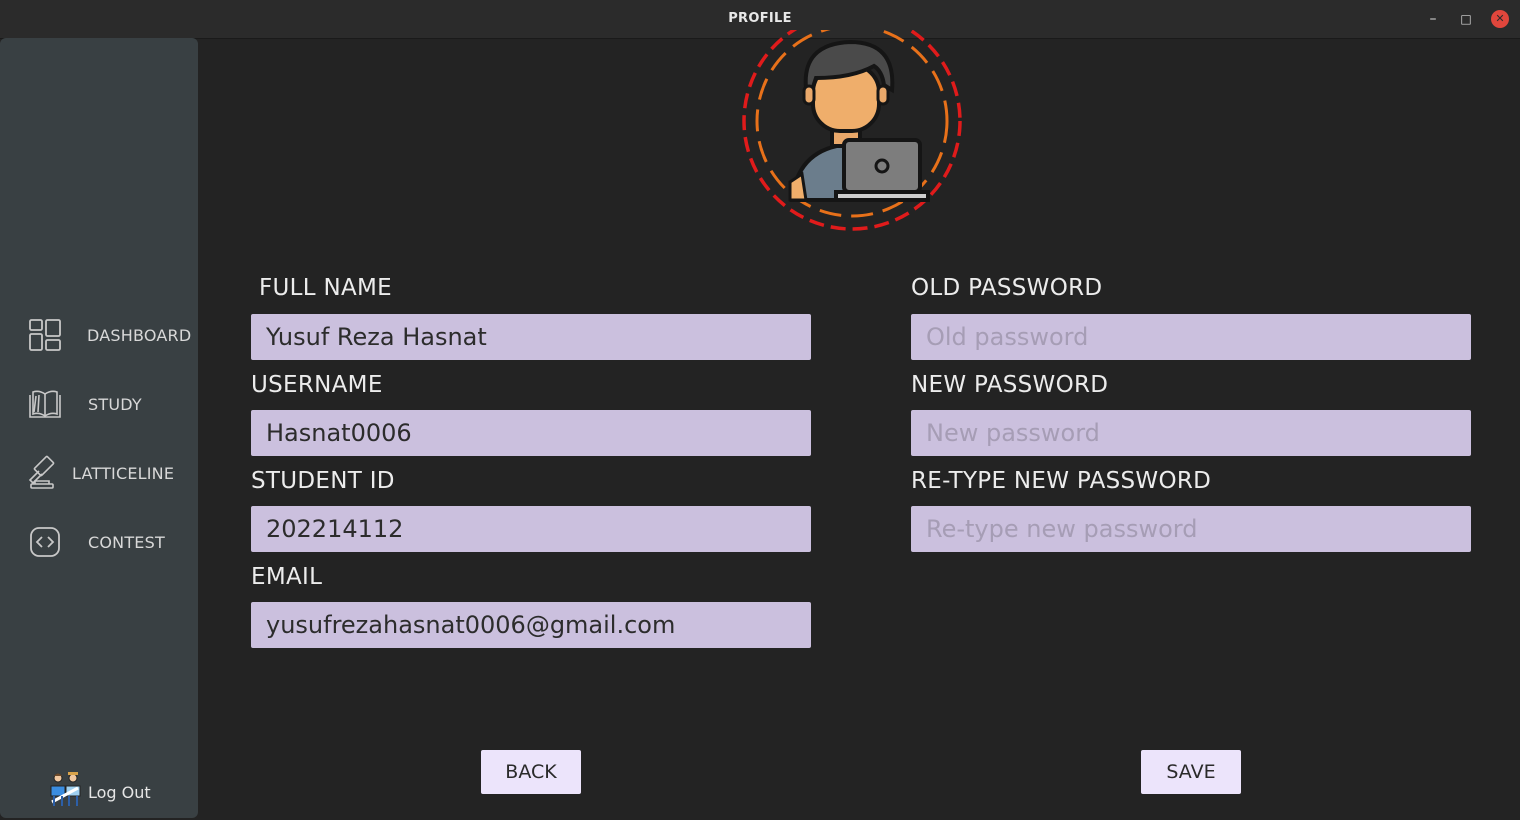  What do you see at coordinates (1191, 529) in the screenshot?
I see `retype-password-field` at bounding box center [1191, 529].